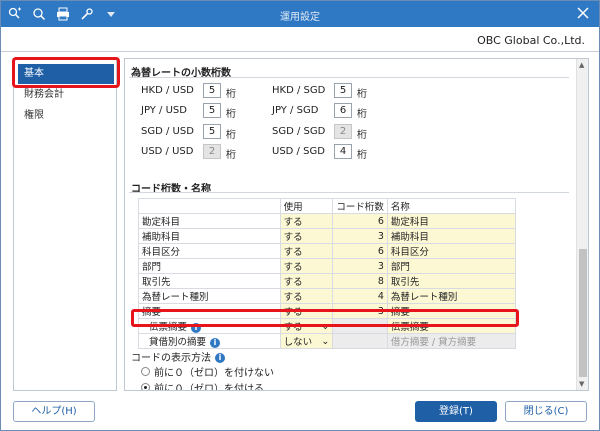 Image resolution: width=600 pixels, height=431 pixels. Describe the element at coordinates (546, 411) in the screenshot. I see `close-button: 閉じる(C)` at that location.